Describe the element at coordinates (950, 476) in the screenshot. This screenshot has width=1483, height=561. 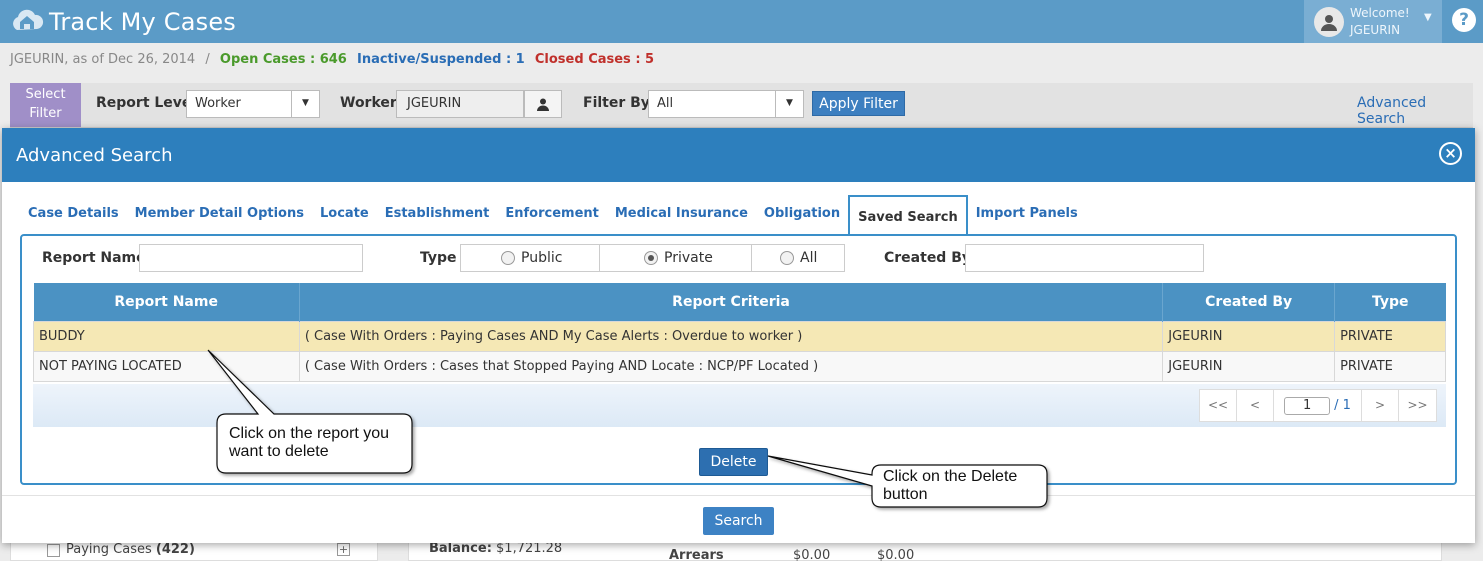
I see `callout-delete-line1: Click on the Delete` at that location.